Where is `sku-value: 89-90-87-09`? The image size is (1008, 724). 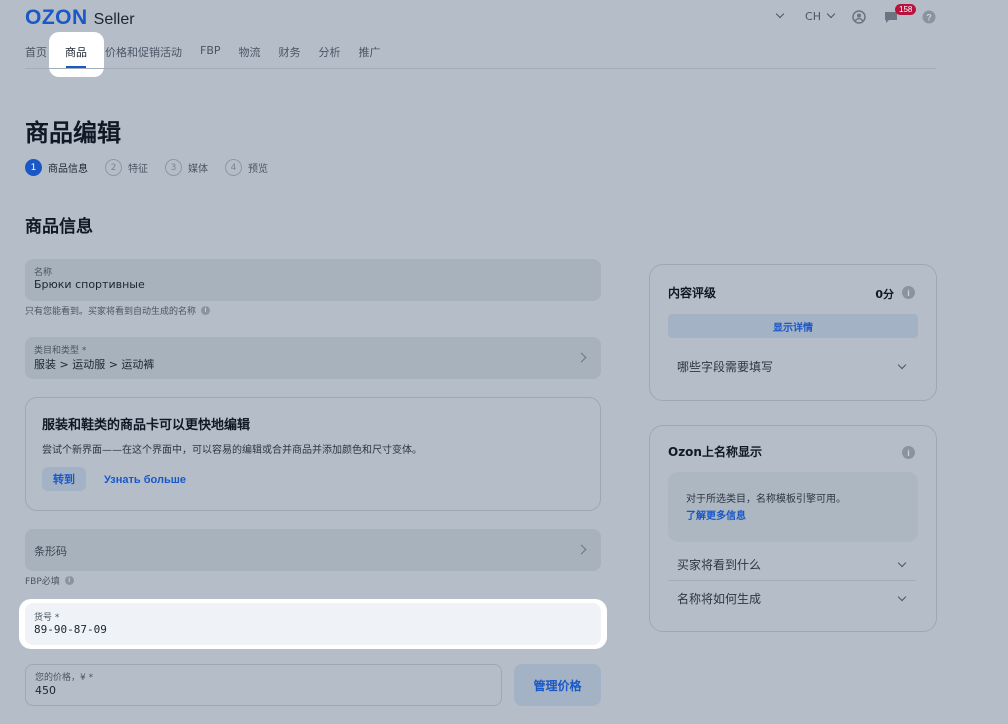
sku-value: 89-90-87-09 is located at coordinates (70, 629).